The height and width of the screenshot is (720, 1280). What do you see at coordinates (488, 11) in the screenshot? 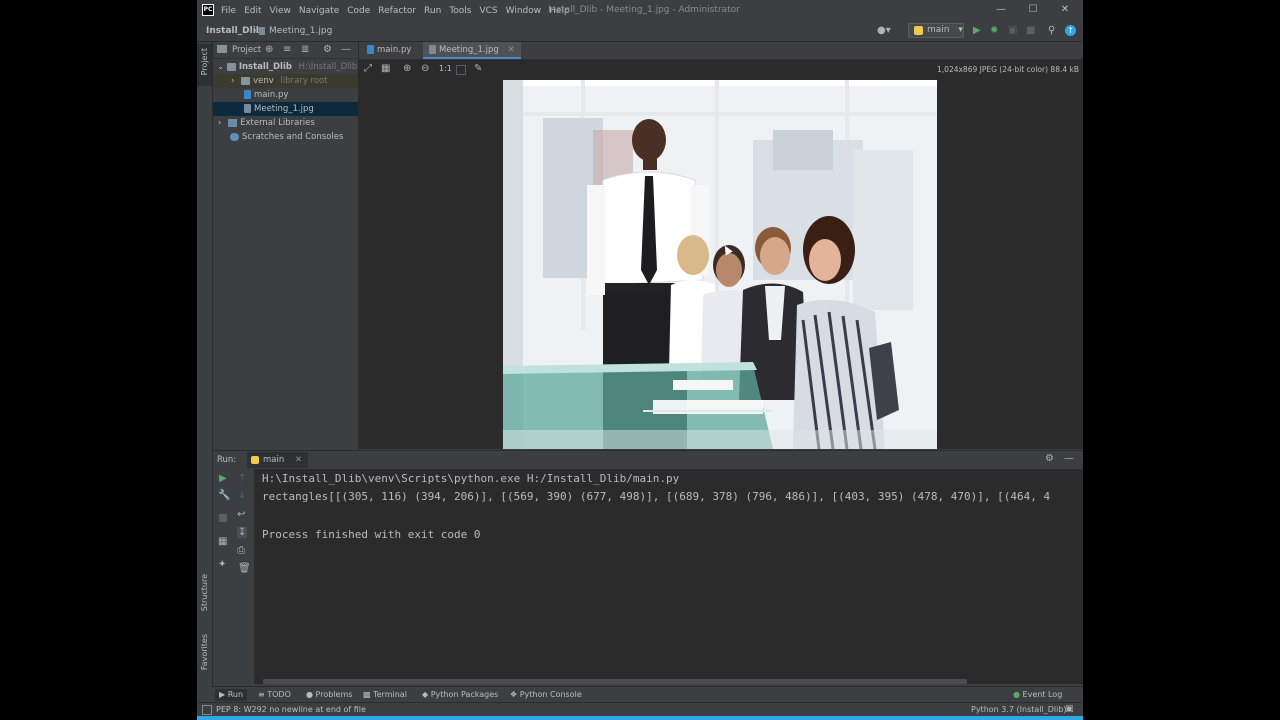
I see `menu-vcs: VCS` at bounding box center [488, 11].